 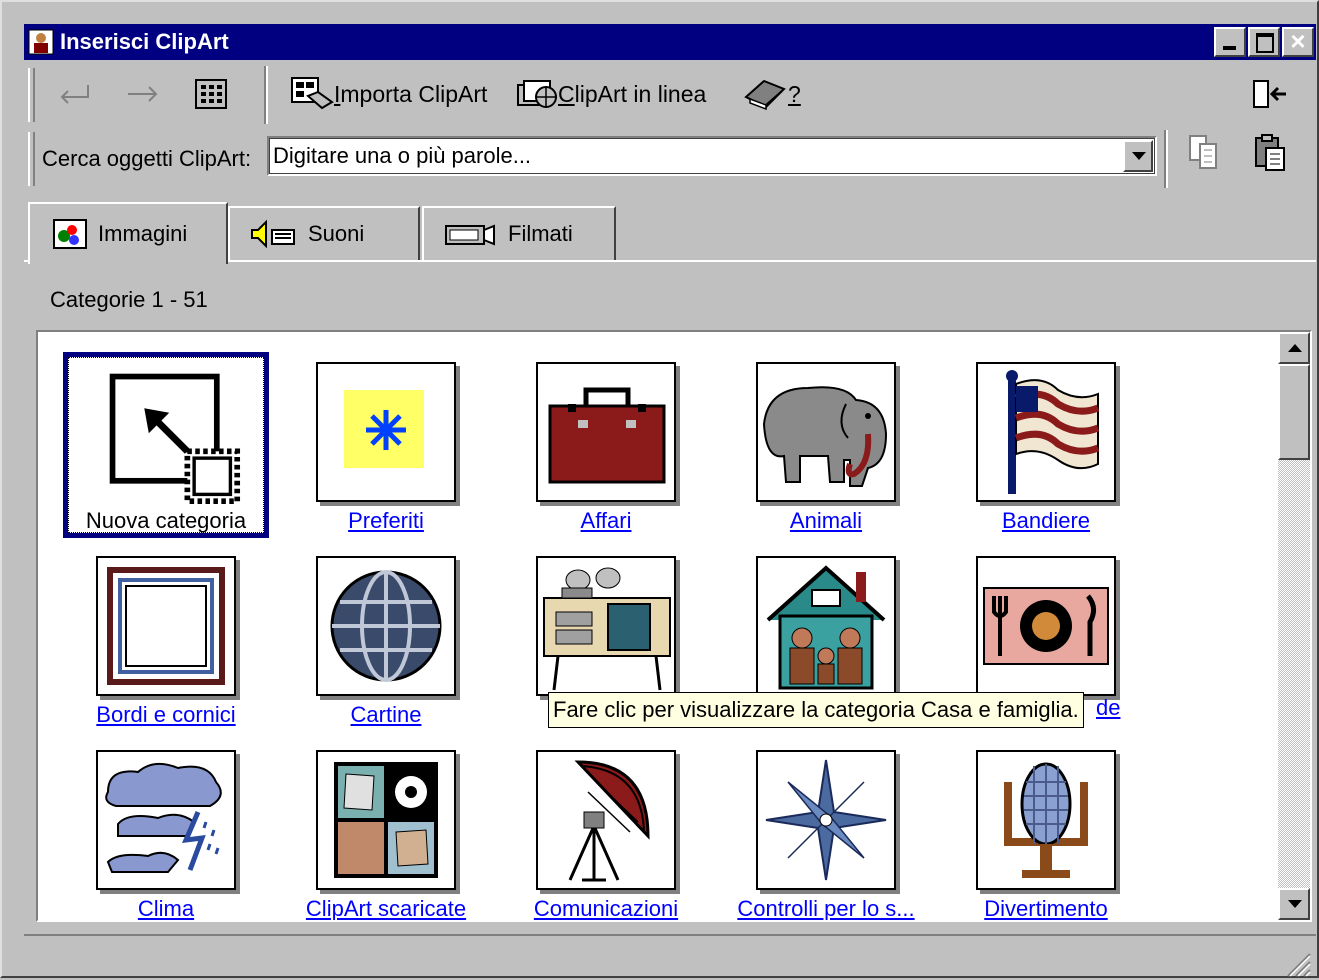 I want to click on dining-icon, so click(x=1046, y=626).